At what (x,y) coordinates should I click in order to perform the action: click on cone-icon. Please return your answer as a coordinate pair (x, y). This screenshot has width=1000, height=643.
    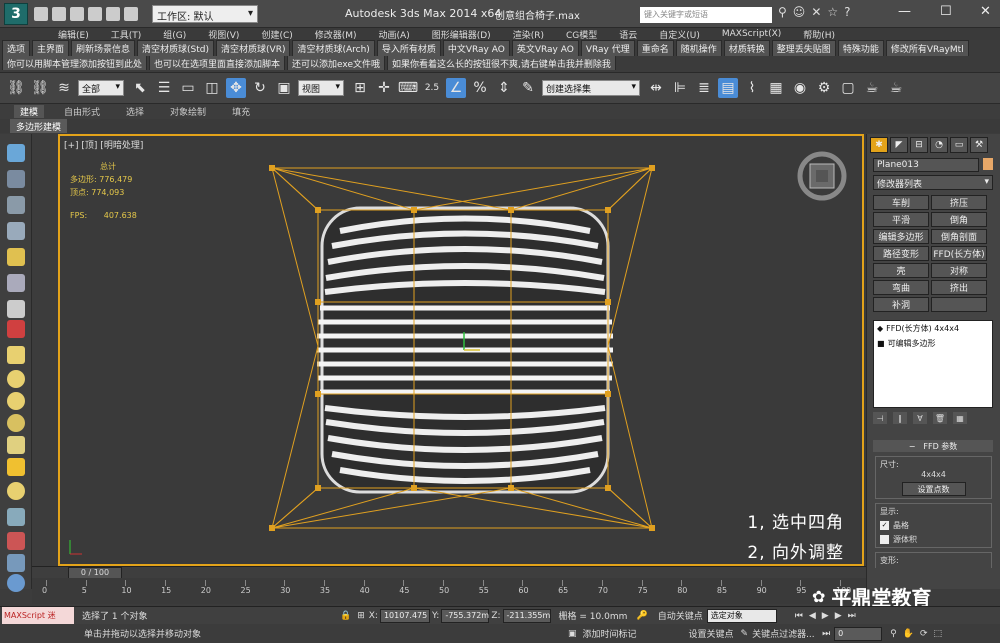
    Looking at the image, I should click on (16, 445).